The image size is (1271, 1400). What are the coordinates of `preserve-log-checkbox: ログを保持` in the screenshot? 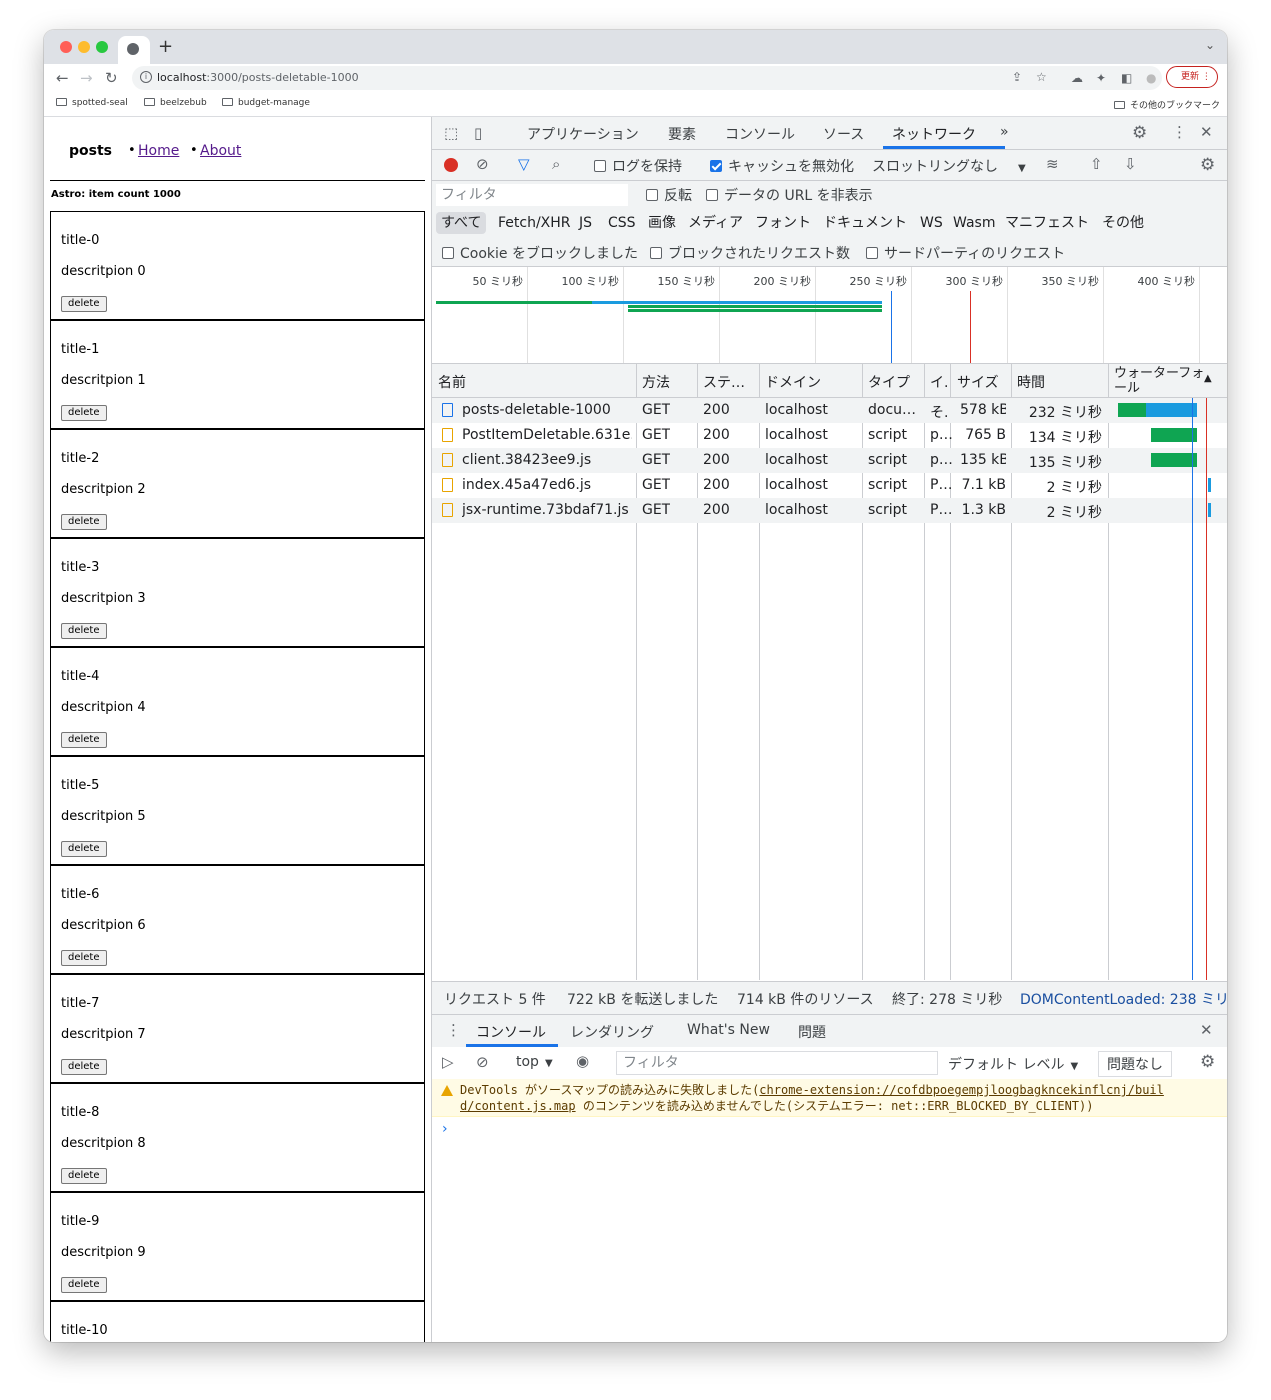 It's located at (638, 166).